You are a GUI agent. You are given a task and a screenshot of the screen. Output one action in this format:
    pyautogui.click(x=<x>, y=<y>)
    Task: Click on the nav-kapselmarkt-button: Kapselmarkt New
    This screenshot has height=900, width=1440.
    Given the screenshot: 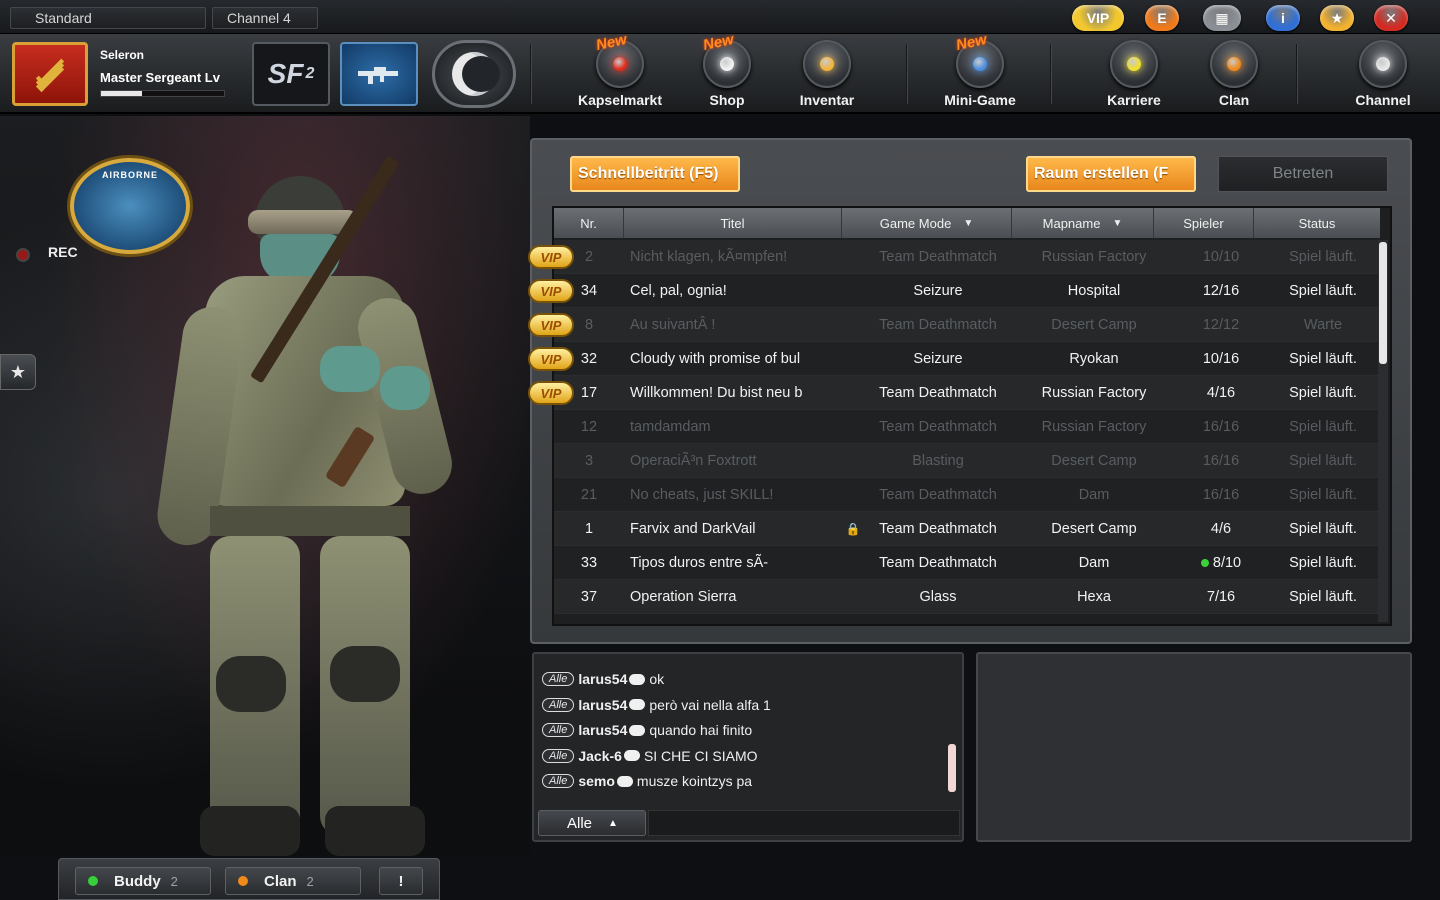 What is the action you would take?
    pyautogui.click(x=620, y=71)
    